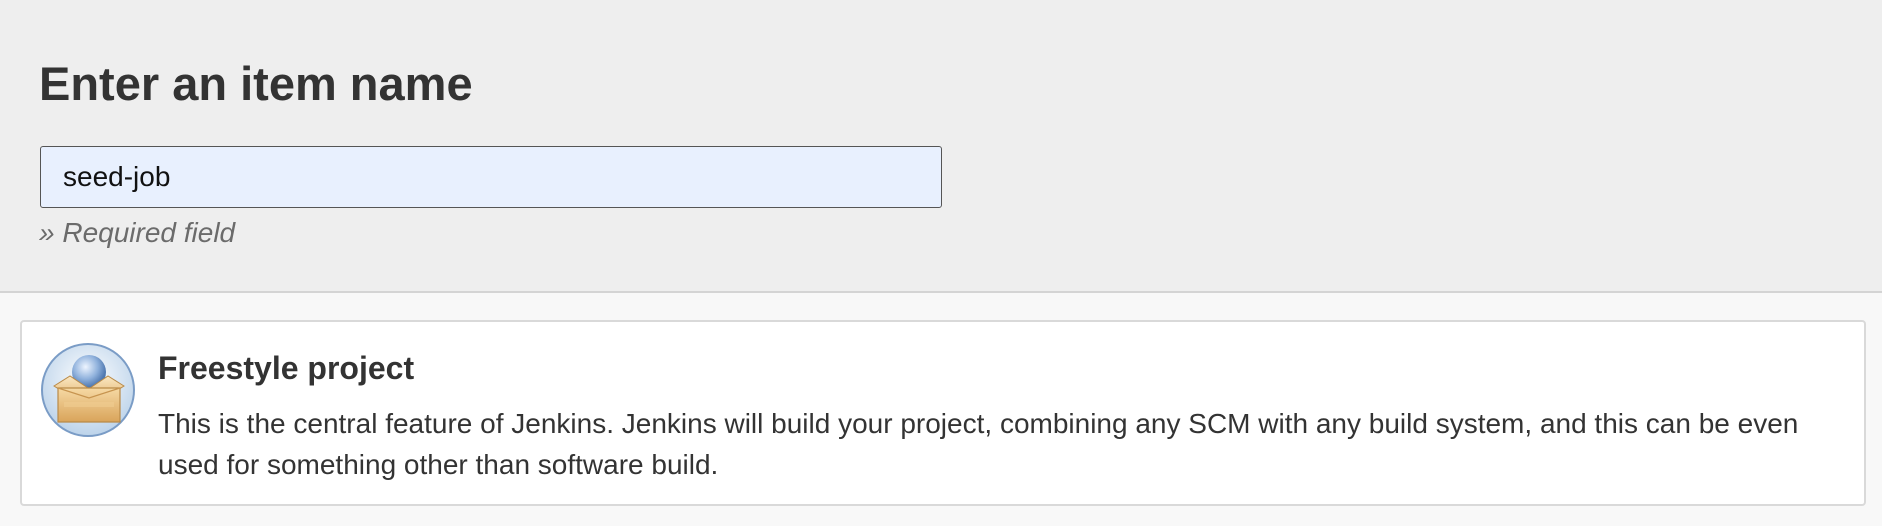 The image size is (1882, 526). What do you see at coordinates (491, 177) in the screenshot?
I see `item-name-input` at bounding box center [491, 177].